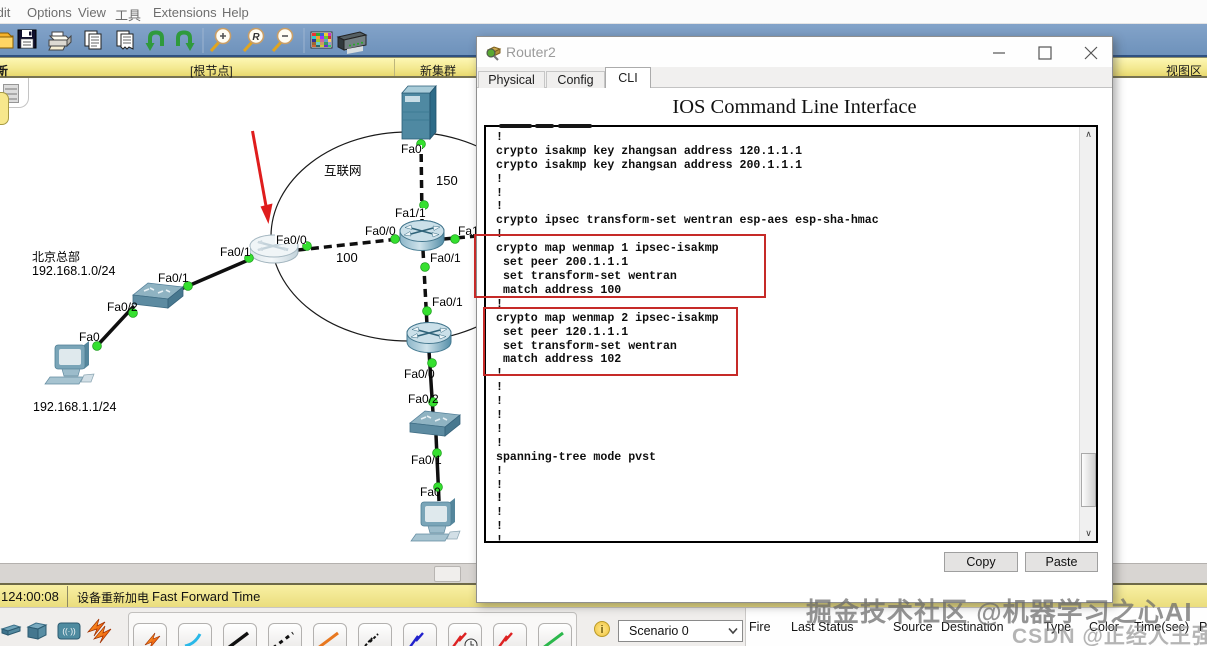 The image size is (1207, 646). What do you see at coordinates (347, 257) in the screenshot?
I see `svg-text: 100` at bounding box center [347, 257].